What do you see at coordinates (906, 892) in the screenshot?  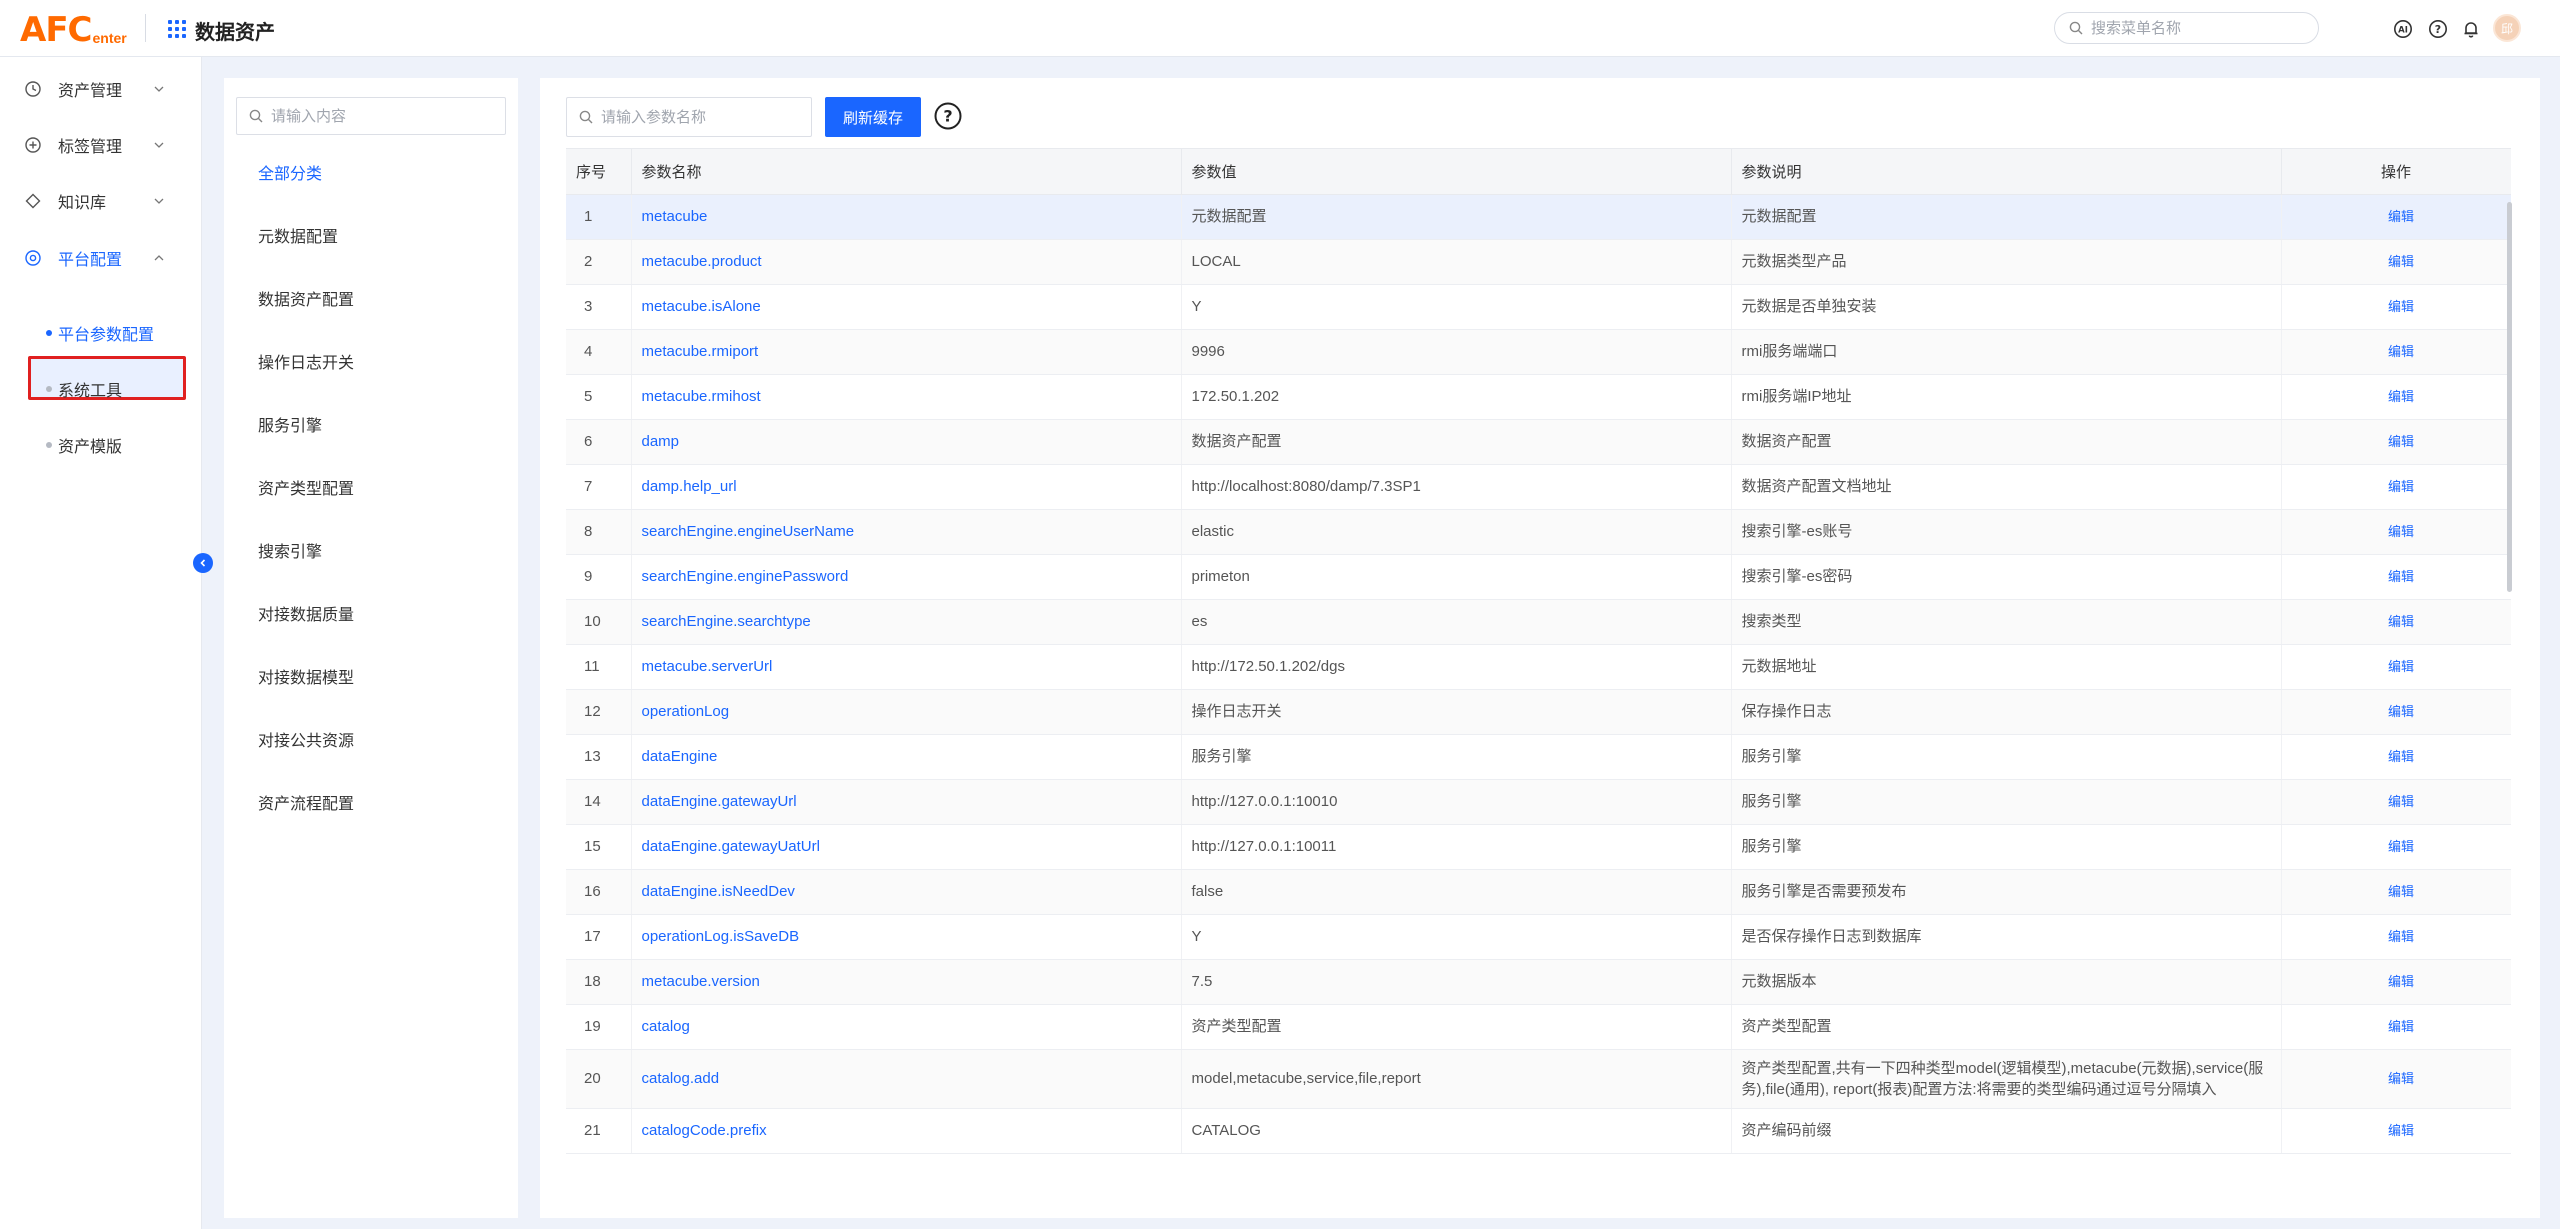 I see `row-param-name: dataEngine.isNeedDev` at bounding box center [906, 892].